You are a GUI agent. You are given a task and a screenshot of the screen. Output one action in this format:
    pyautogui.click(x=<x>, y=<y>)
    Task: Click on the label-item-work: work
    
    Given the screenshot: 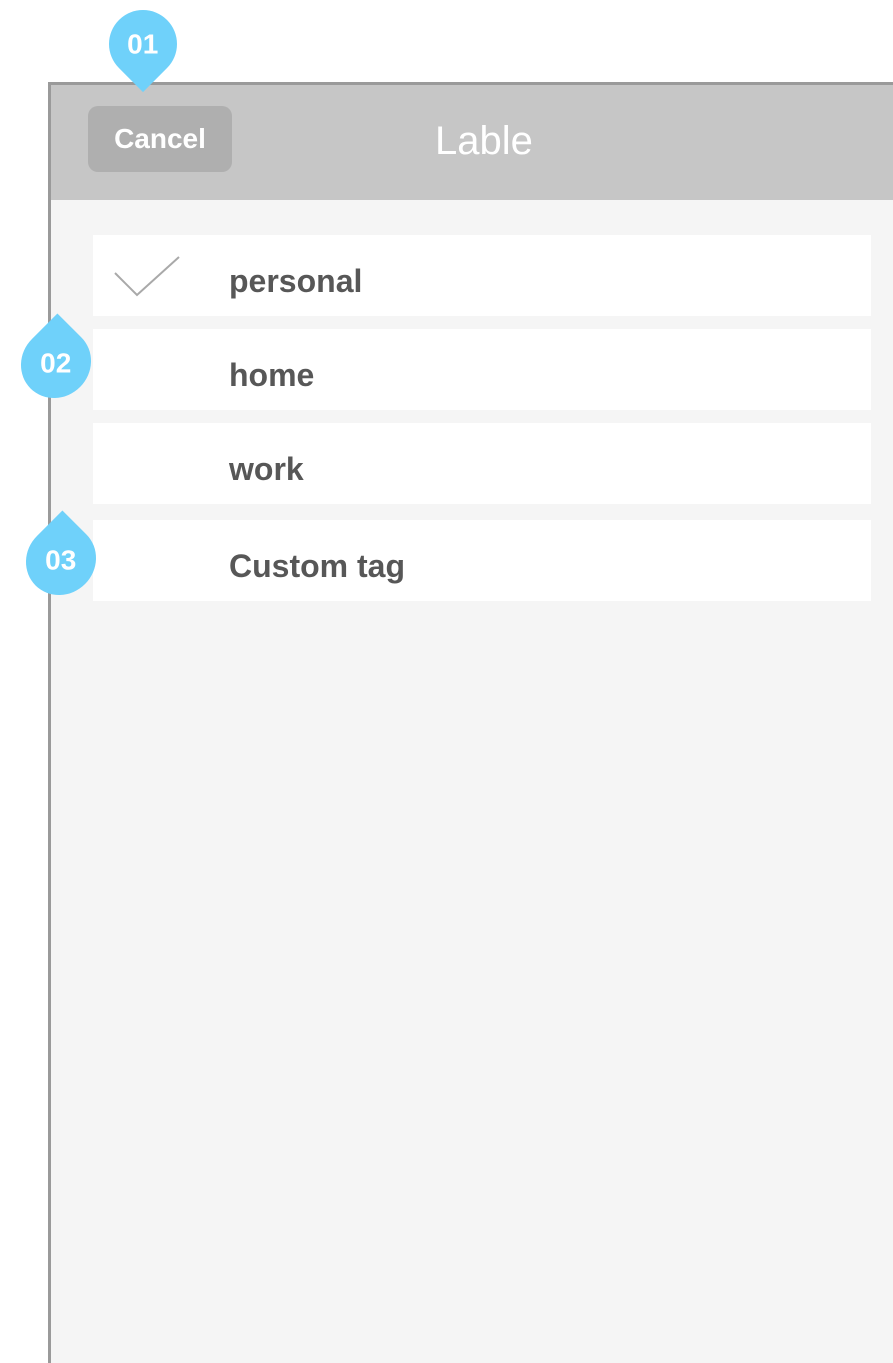 What is the action you would take?
    pyautogui.click(x=482, y=463)
    